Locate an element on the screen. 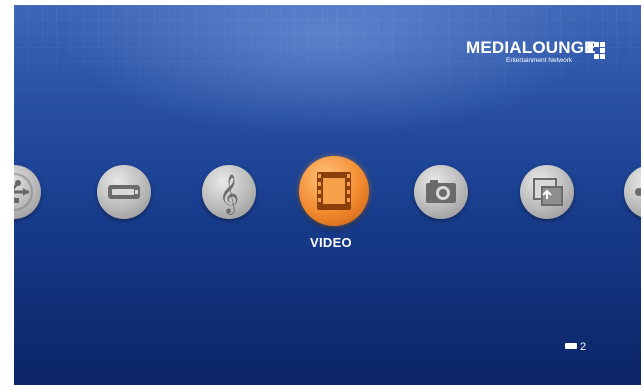  selected-item-label: VIDEO is located at coordinates (331, 242).